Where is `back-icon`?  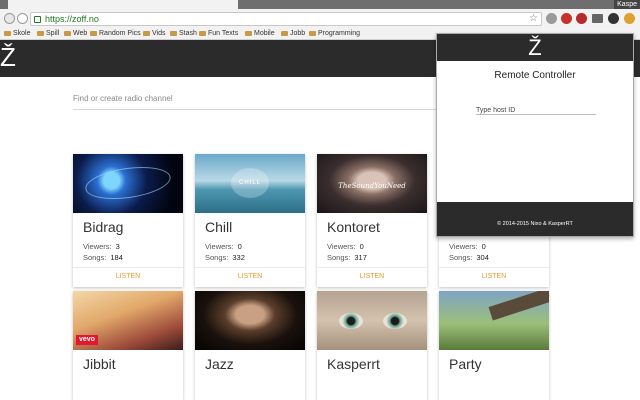
back-icon is located at coordinates (9, 18).